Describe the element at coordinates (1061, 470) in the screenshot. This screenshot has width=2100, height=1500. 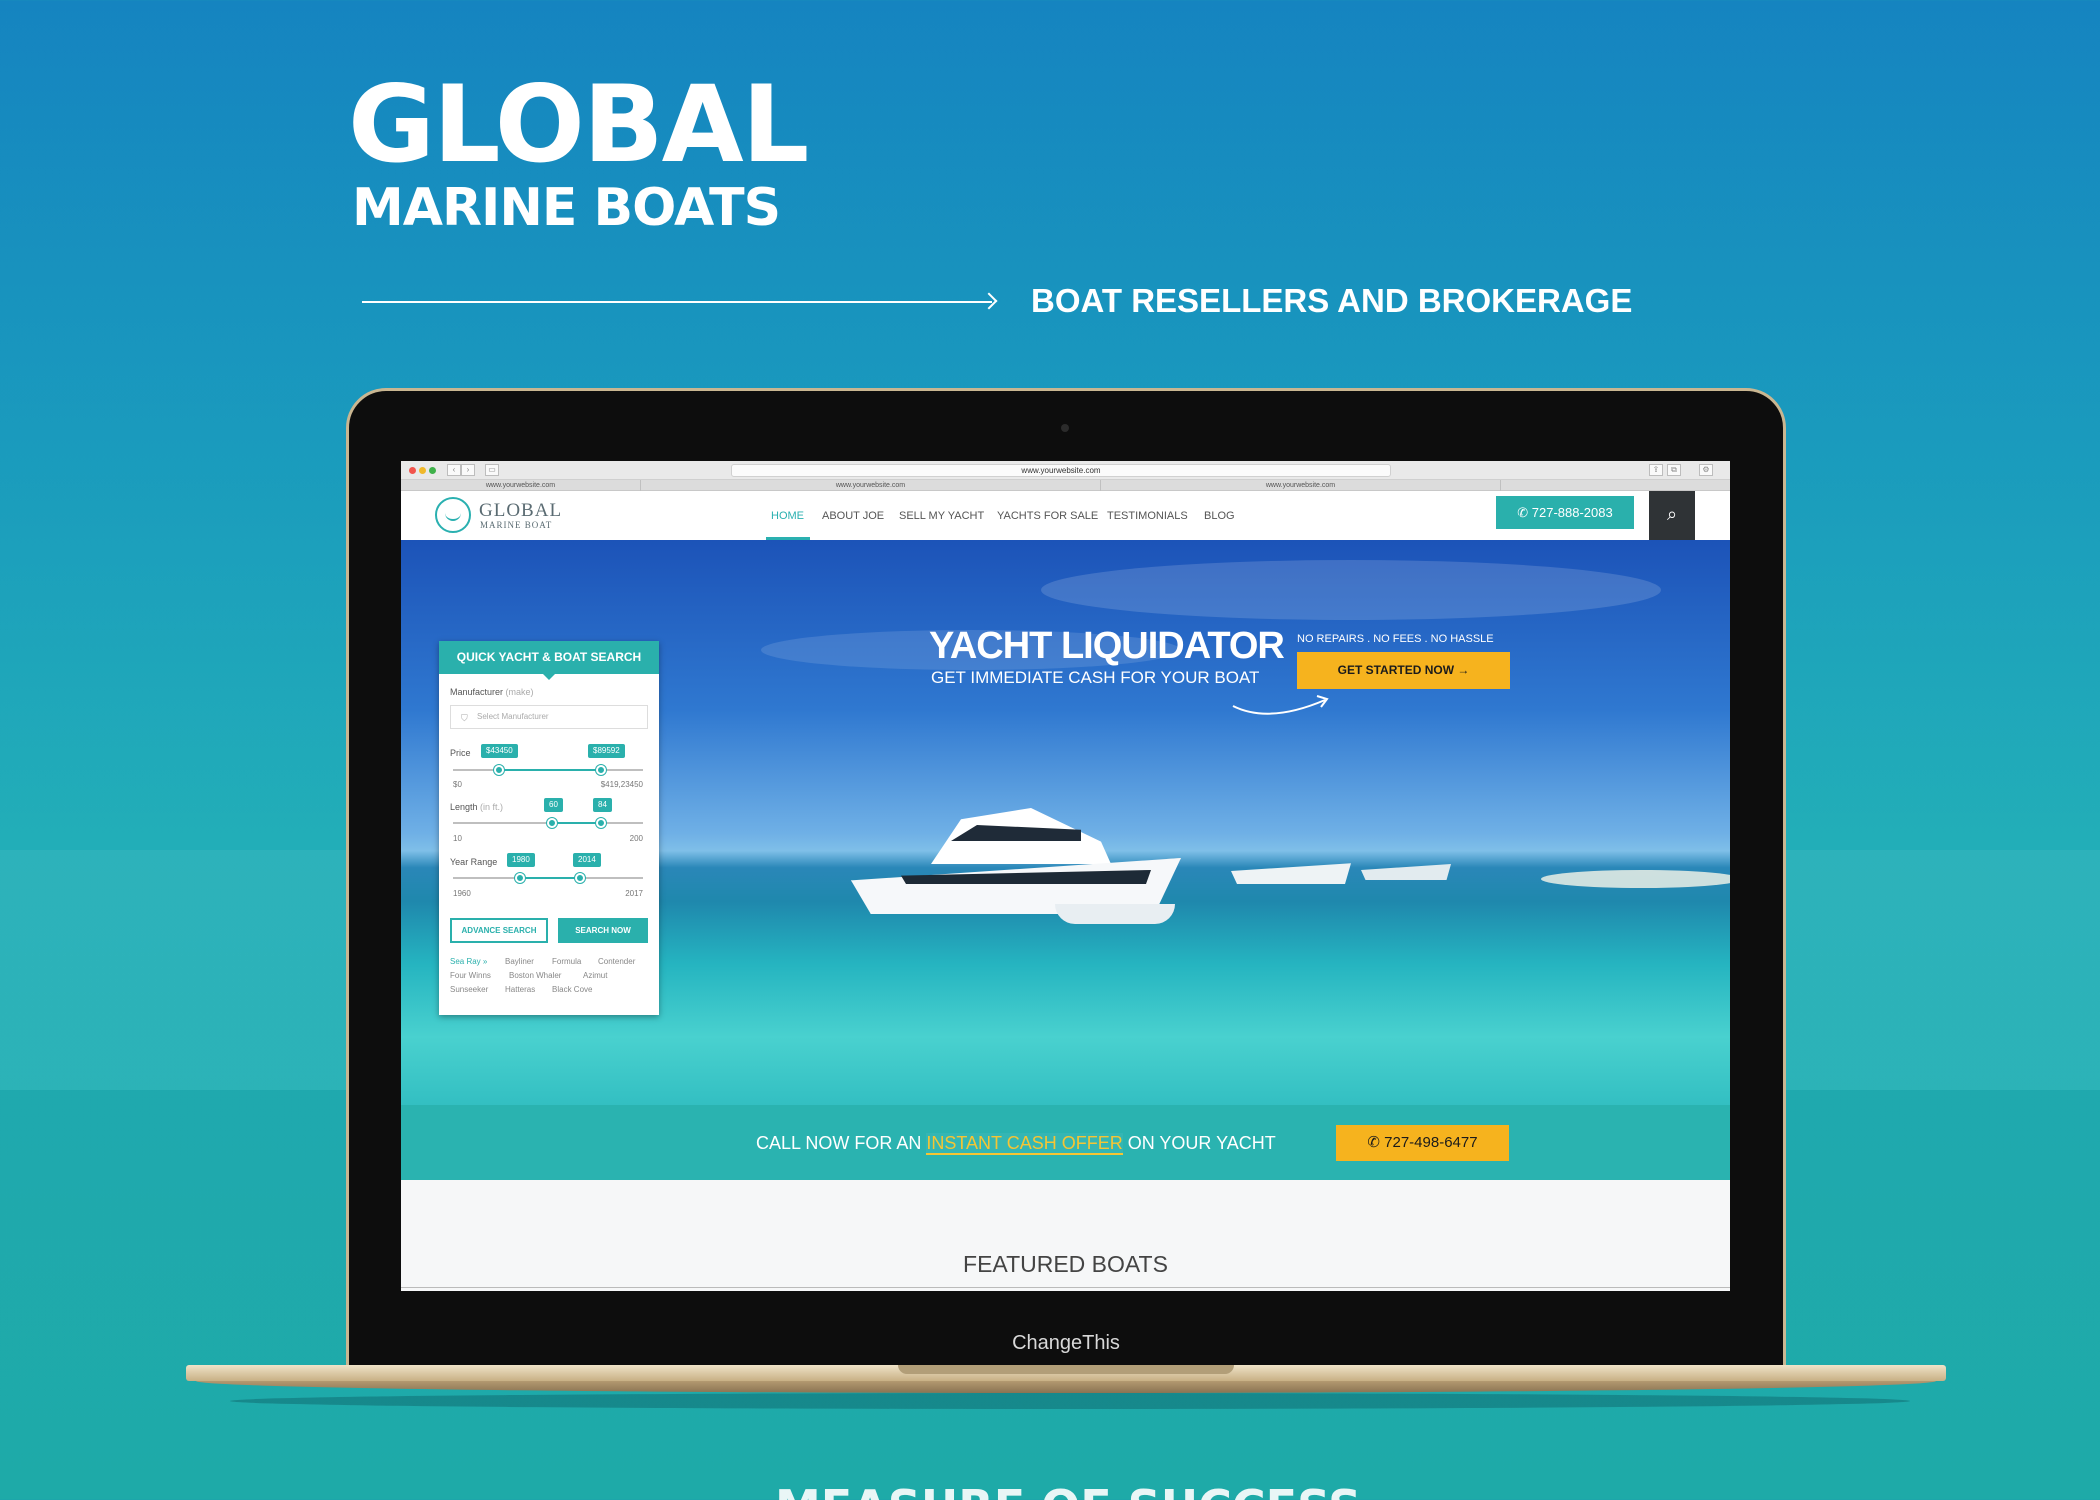
I see `address-bar: www.yourwebsite.com` at that location.